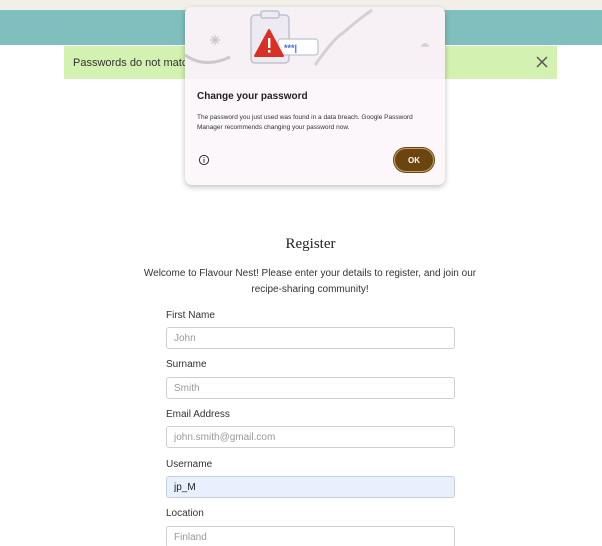 The image size is (602, 546). I want to click on email-field, so click(310, 437).